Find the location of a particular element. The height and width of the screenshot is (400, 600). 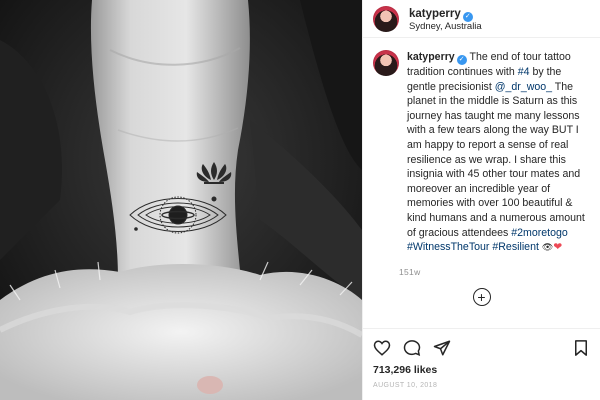

eye-emoji: 👁 is located at coordinates (547, 247).